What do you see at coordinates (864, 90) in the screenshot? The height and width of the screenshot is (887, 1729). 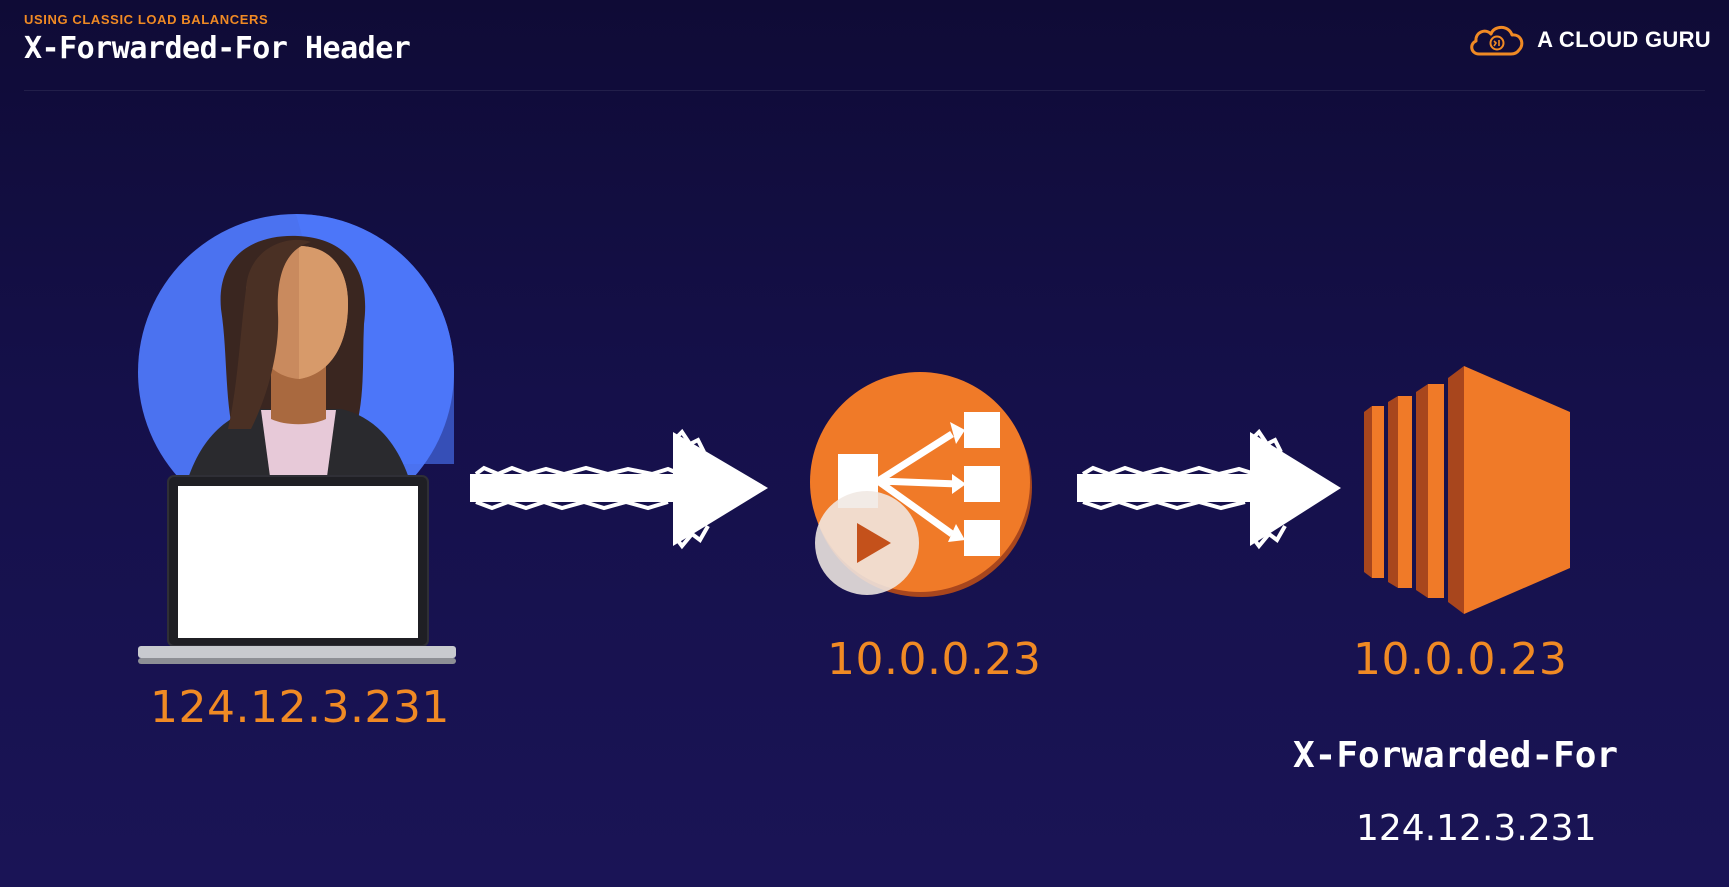 I see `header-divider` at bounding box center [864, 90].